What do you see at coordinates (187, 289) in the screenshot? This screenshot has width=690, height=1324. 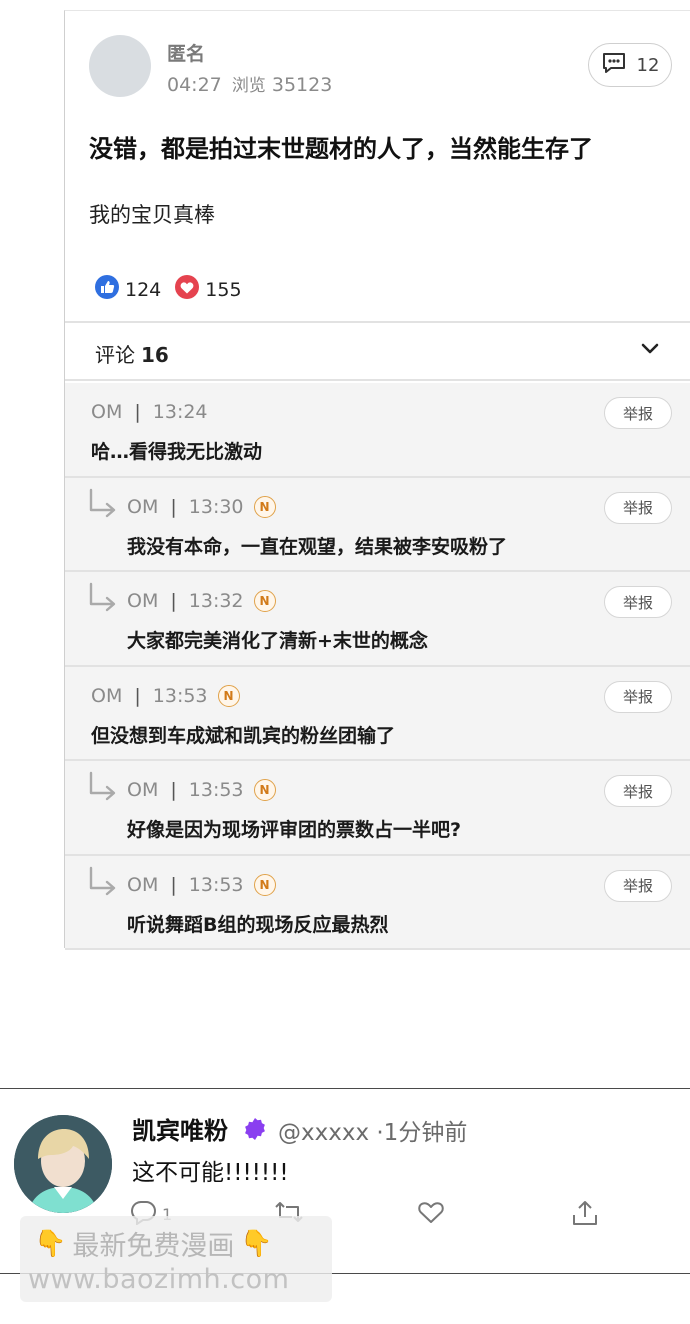 I see `heart-icon` at bounding box center [187, 289].